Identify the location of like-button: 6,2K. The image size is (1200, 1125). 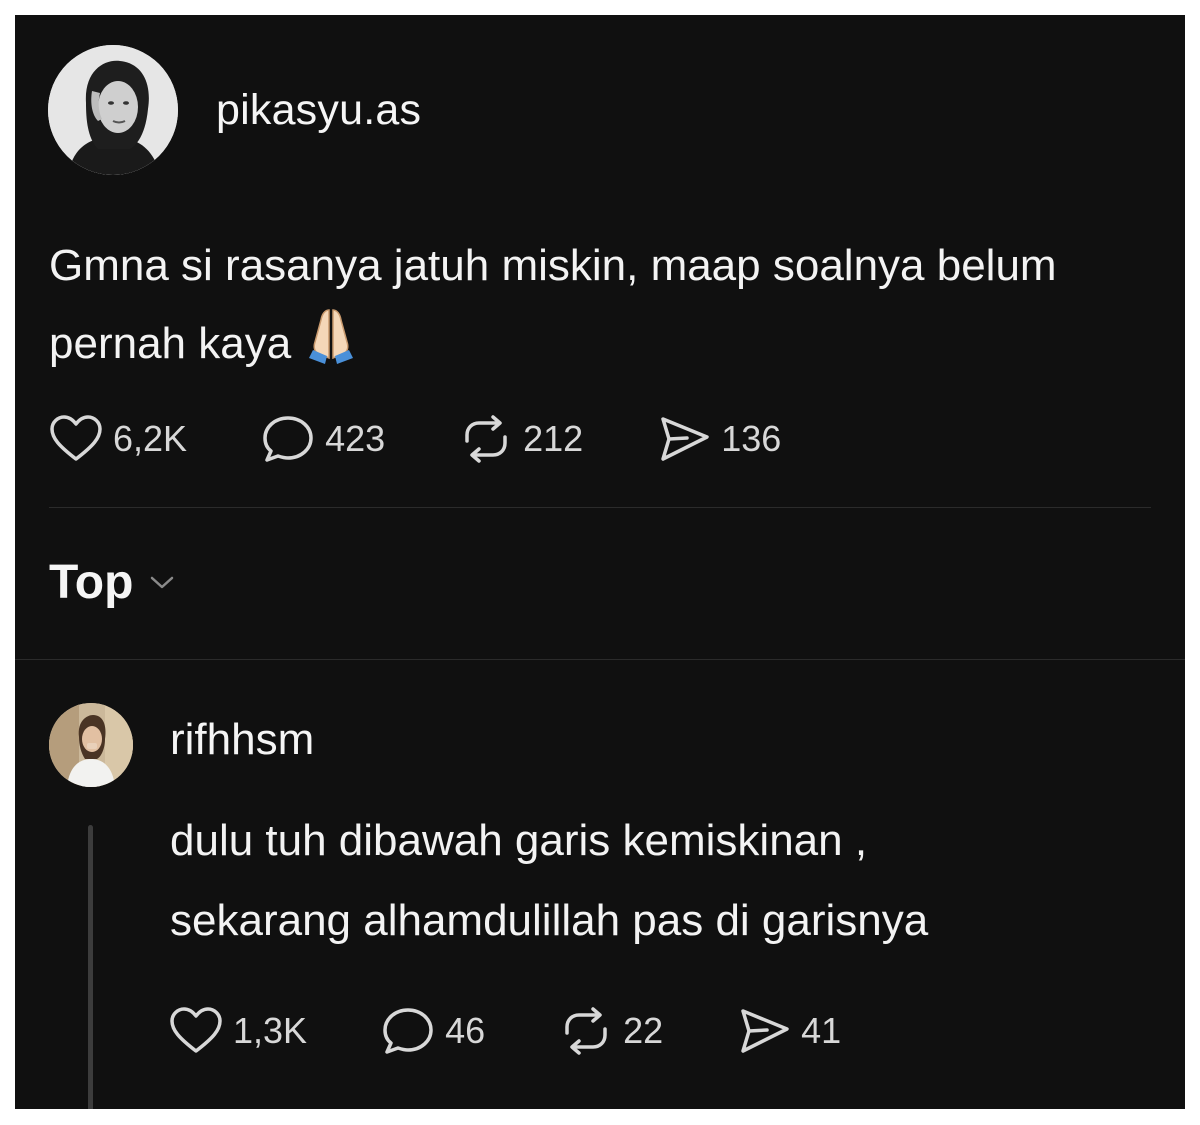
(118, 439).